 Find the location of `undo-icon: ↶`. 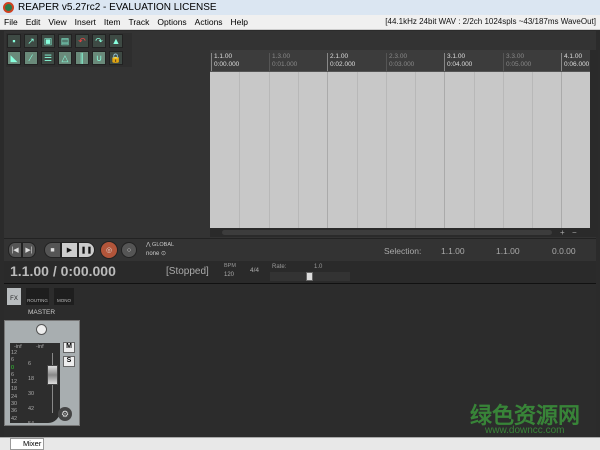

undo-icon: ↶ is located at coordinates (82, 41).